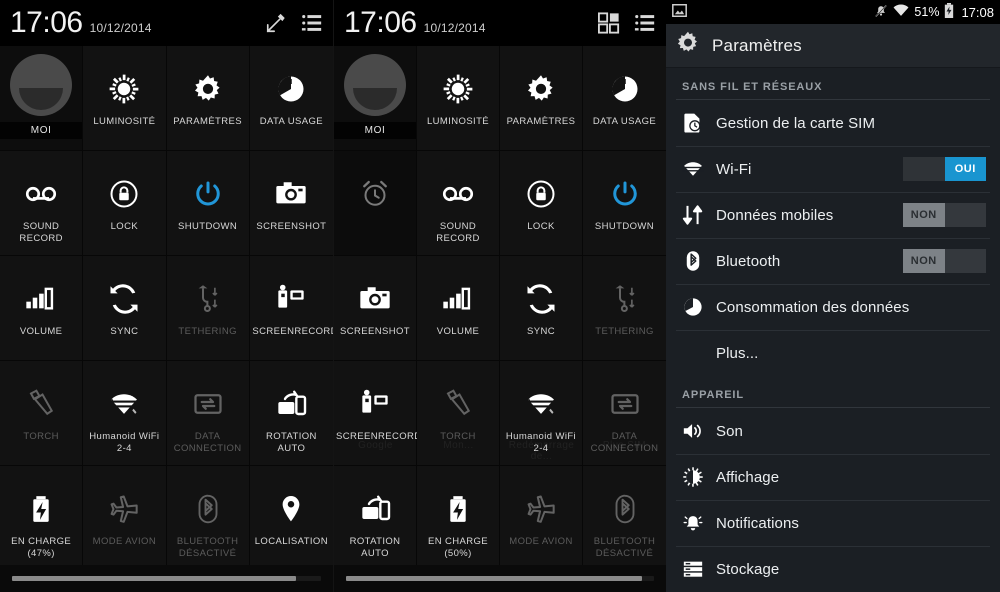 This screenshot has width=1000, height=592. I want to click on page-title: Paramètres, so click(757, 45).